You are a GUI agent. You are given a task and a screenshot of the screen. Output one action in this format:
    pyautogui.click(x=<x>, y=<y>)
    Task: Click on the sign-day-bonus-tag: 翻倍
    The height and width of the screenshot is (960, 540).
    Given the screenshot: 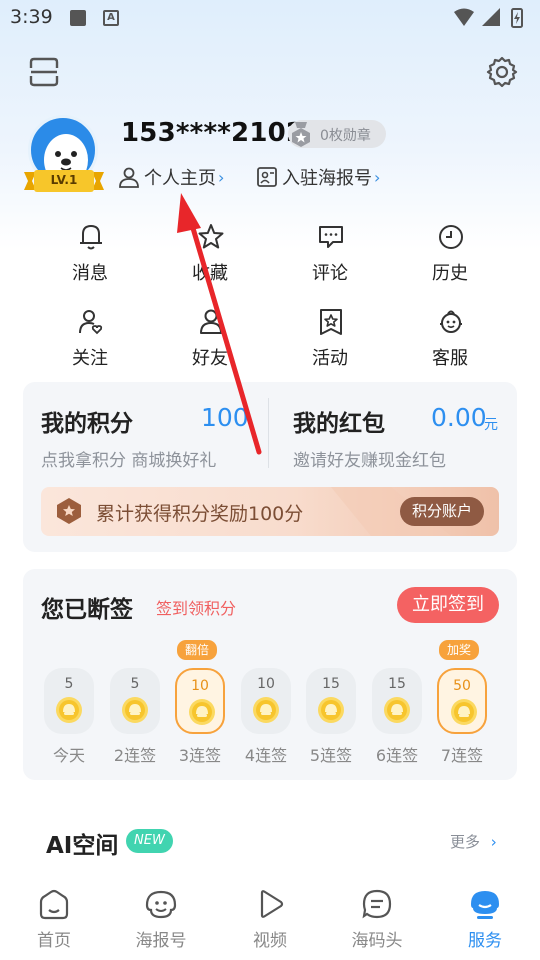 What is the action you would take?
    pyautogui.click(x=197, y=650)
    